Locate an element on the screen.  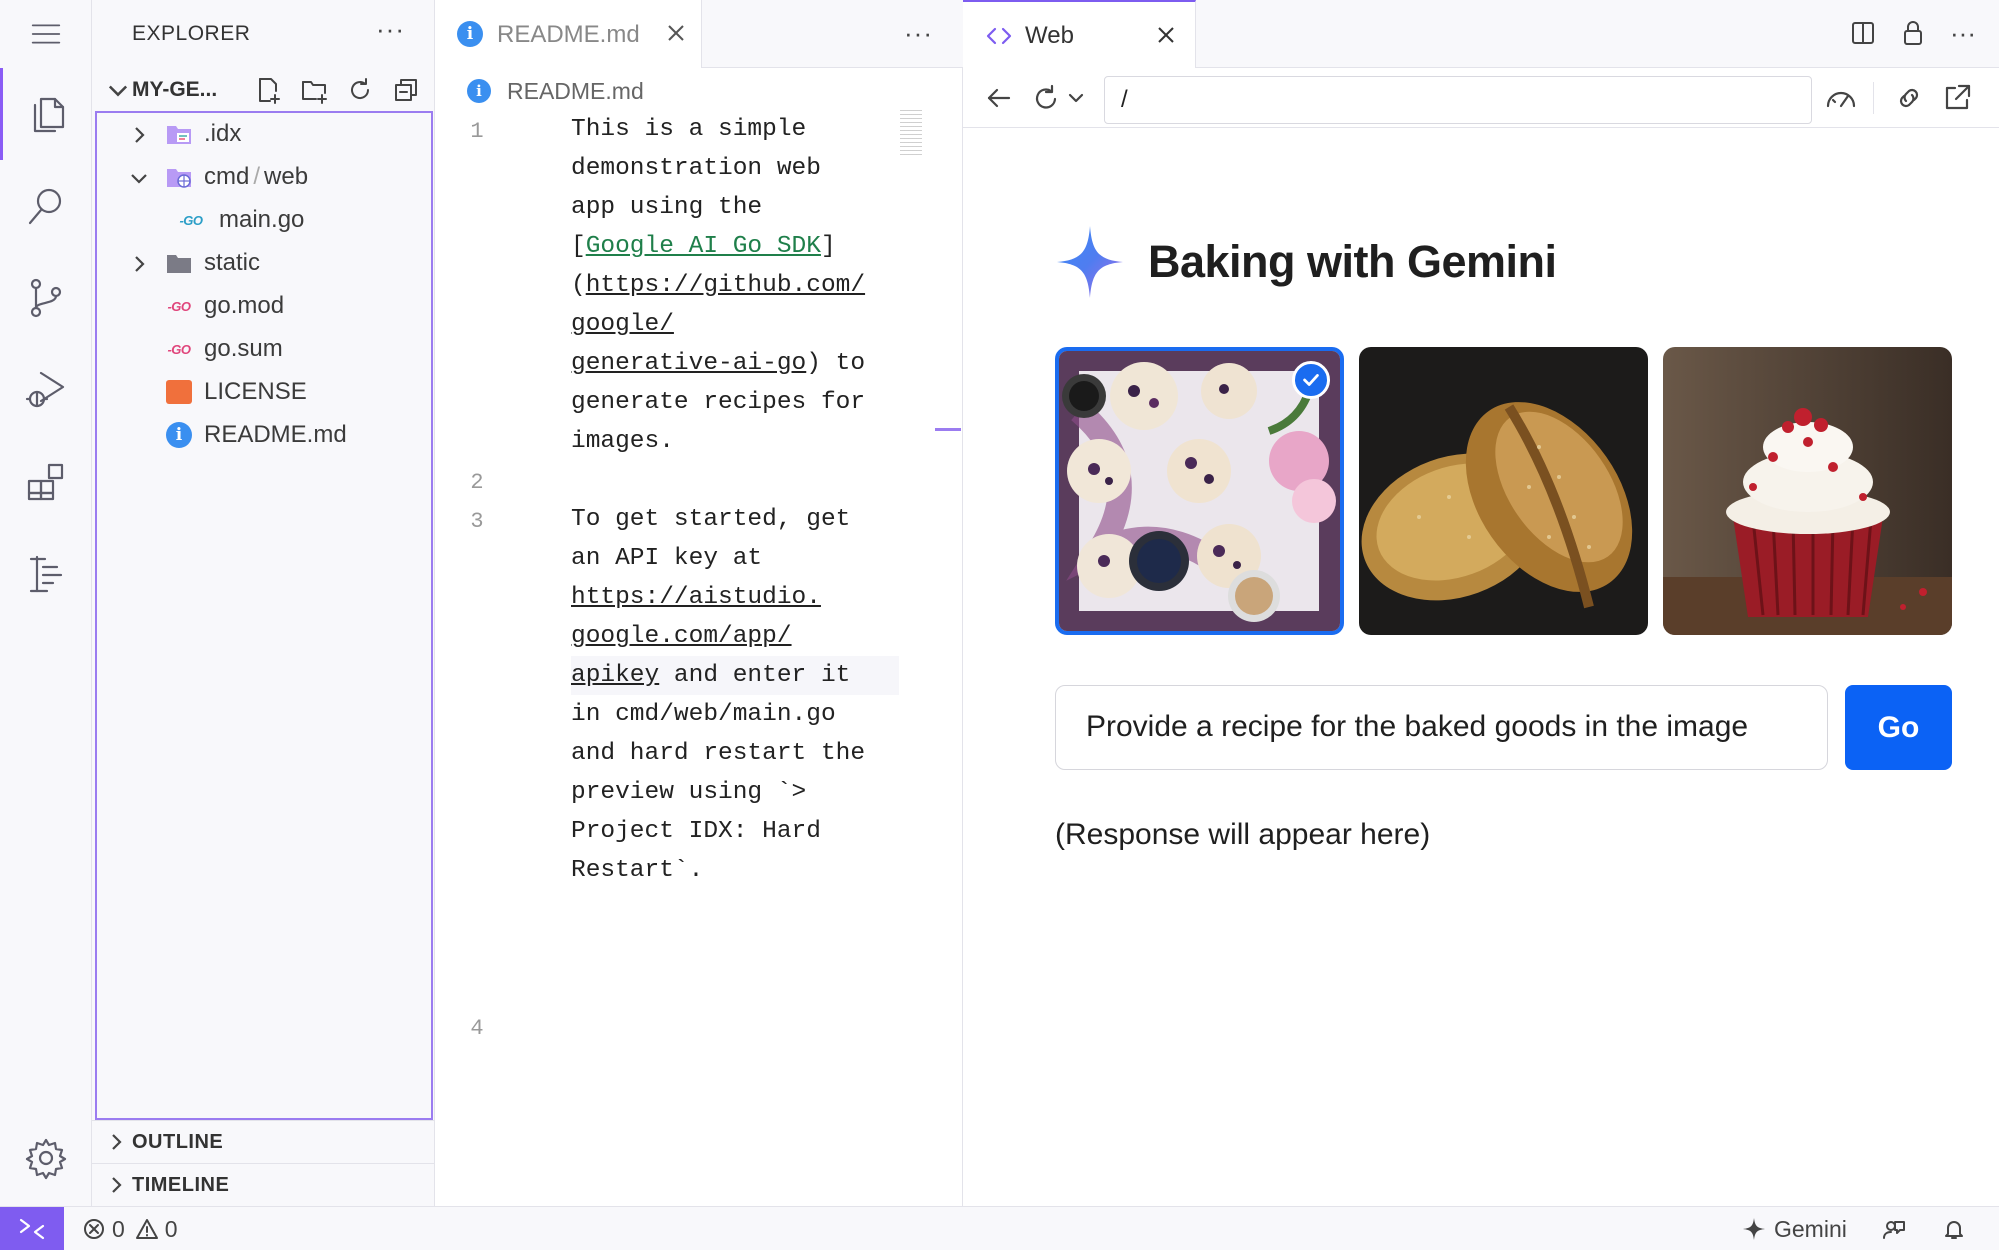
image-option-bread is located at coordinates (1503, 491).